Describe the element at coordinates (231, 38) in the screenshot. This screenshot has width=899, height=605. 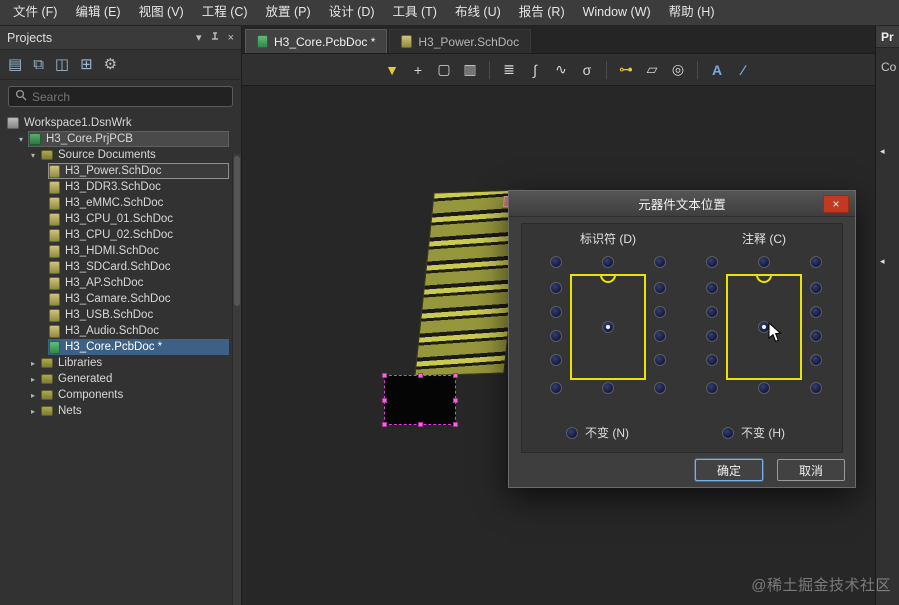
I see `panel-close-icon: ×` at that location.